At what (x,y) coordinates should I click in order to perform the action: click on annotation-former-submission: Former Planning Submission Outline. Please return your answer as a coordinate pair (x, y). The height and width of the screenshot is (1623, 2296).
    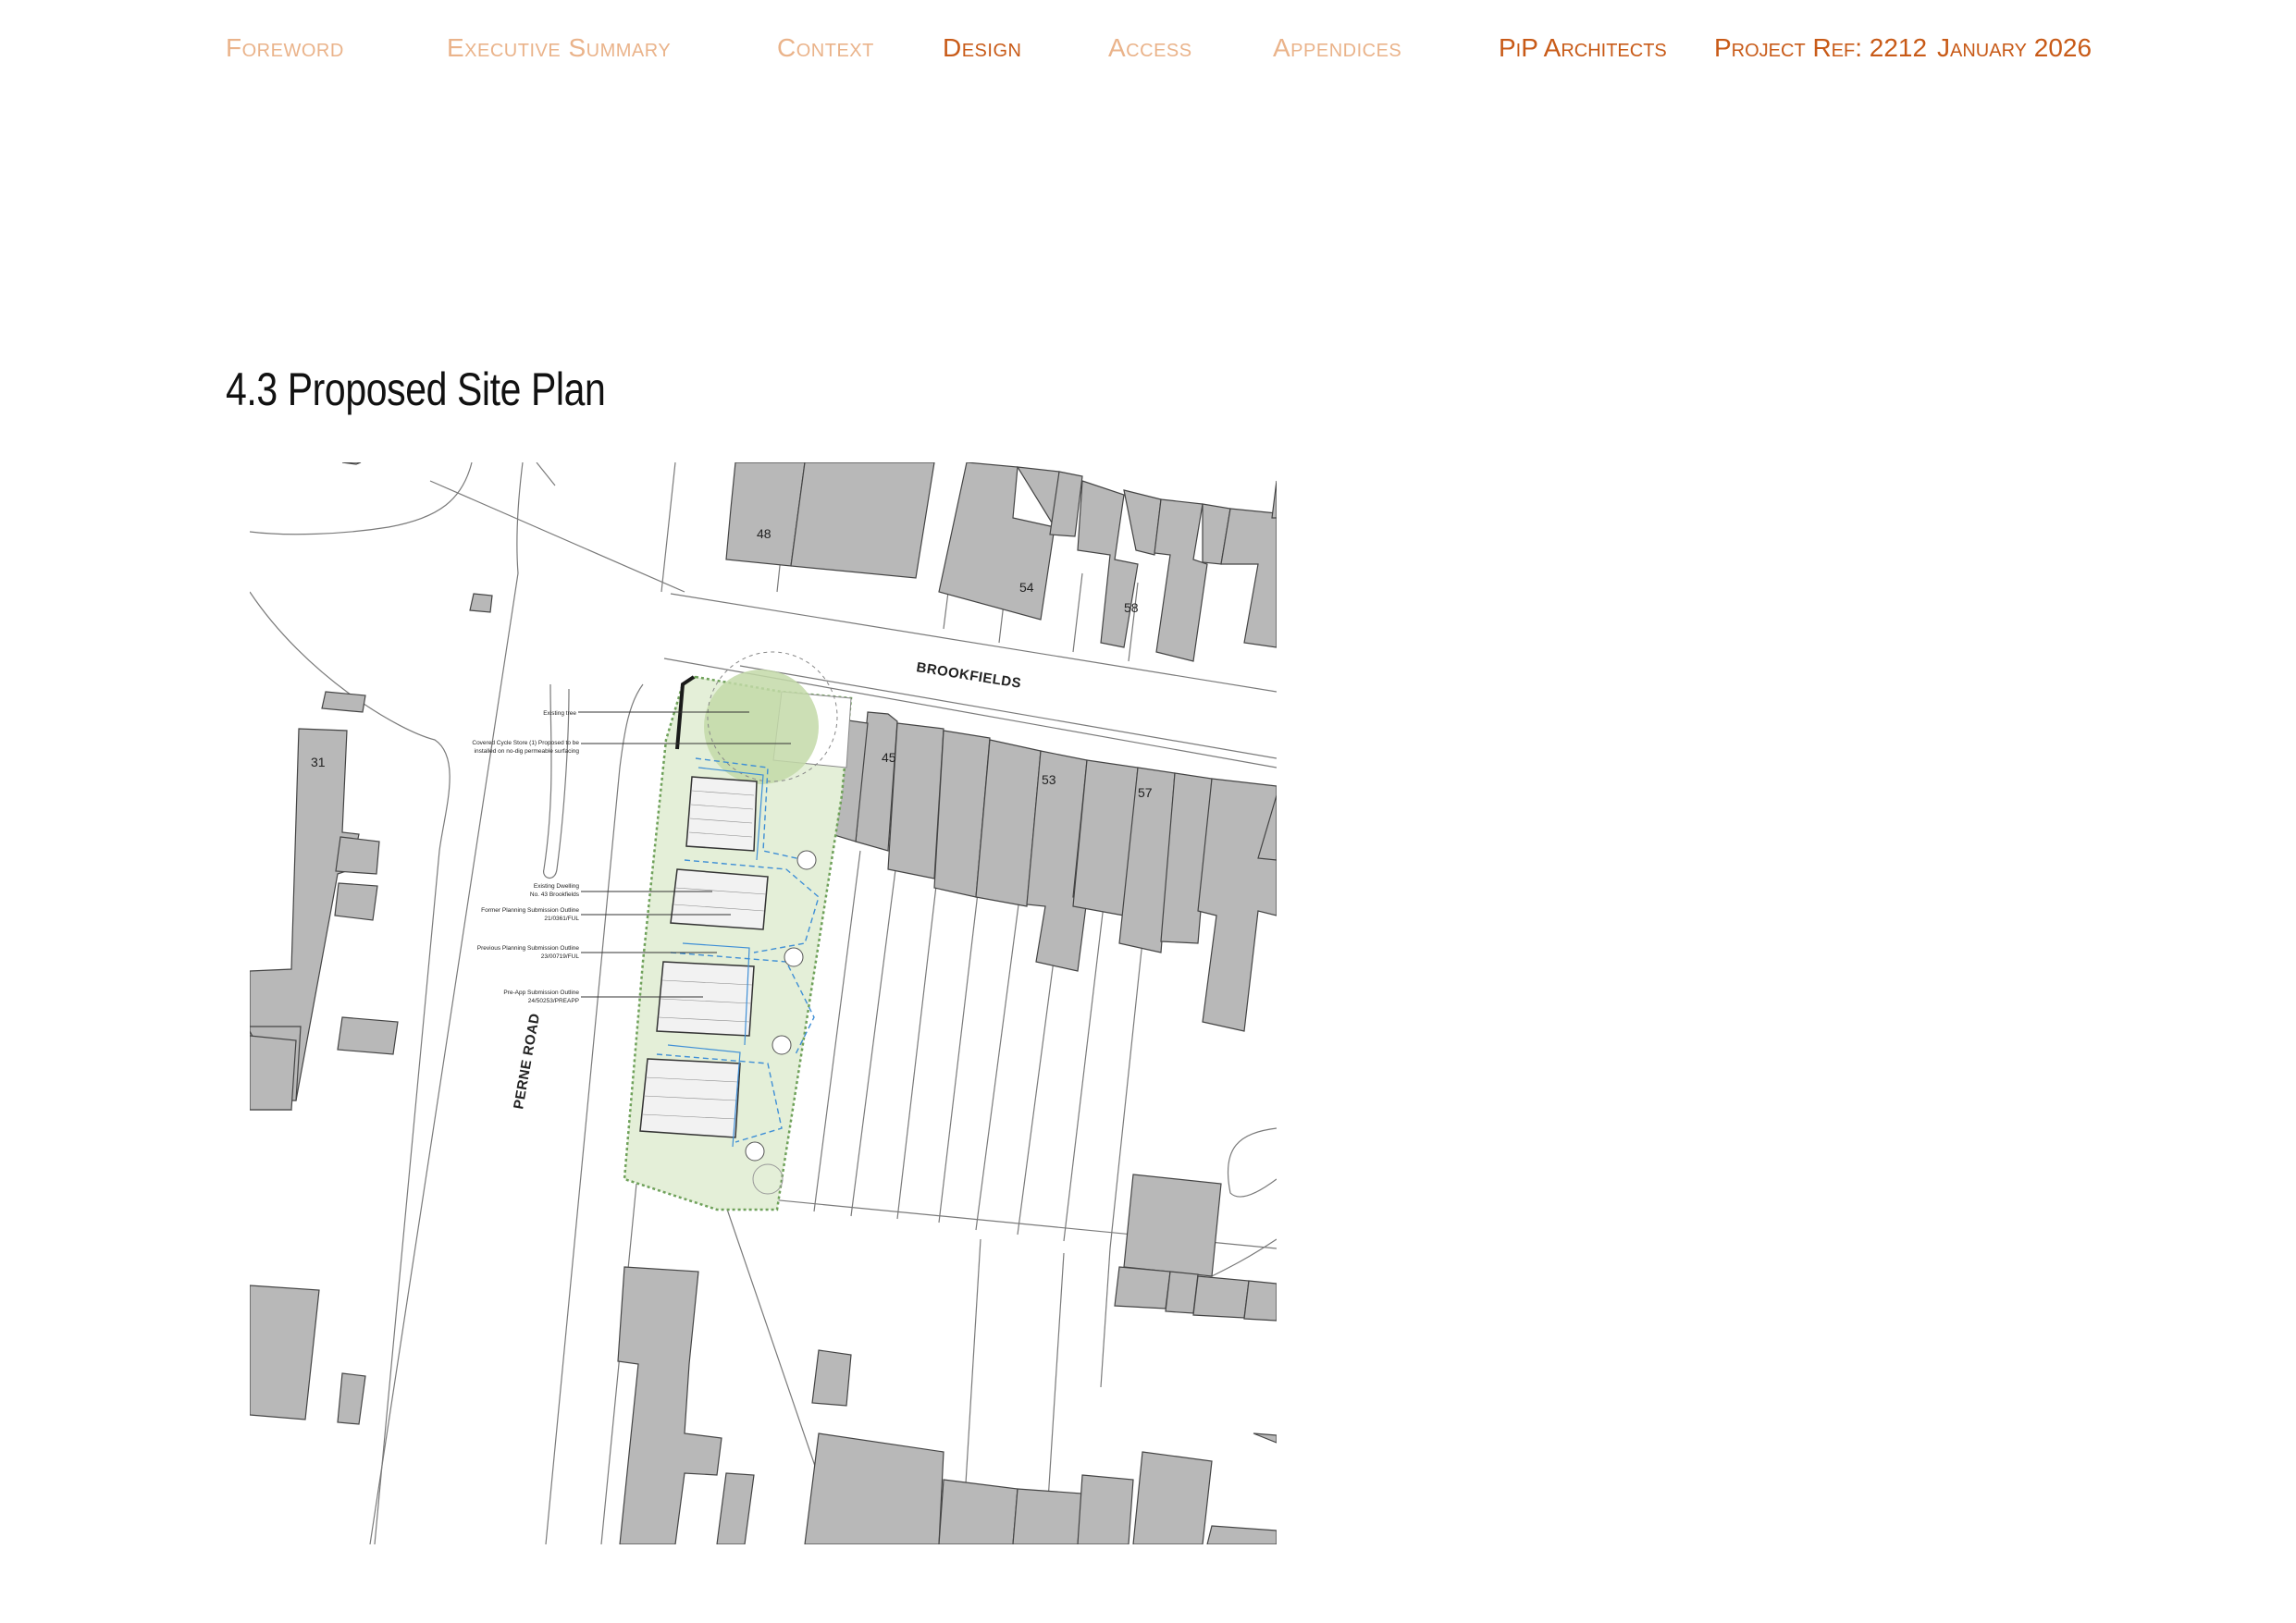
    Looking at the image, I should click on (530, 910).